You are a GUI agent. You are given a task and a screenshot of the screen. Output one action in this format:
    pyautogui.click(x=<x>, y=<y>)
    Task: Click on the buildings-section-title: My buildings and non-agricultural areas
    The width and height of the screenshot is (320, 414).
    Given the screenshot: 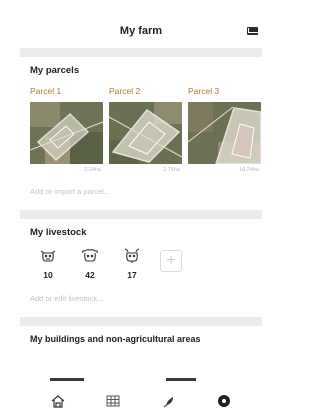 What is the action you would take?
    pyautogui.click(x=115, y=339)
    